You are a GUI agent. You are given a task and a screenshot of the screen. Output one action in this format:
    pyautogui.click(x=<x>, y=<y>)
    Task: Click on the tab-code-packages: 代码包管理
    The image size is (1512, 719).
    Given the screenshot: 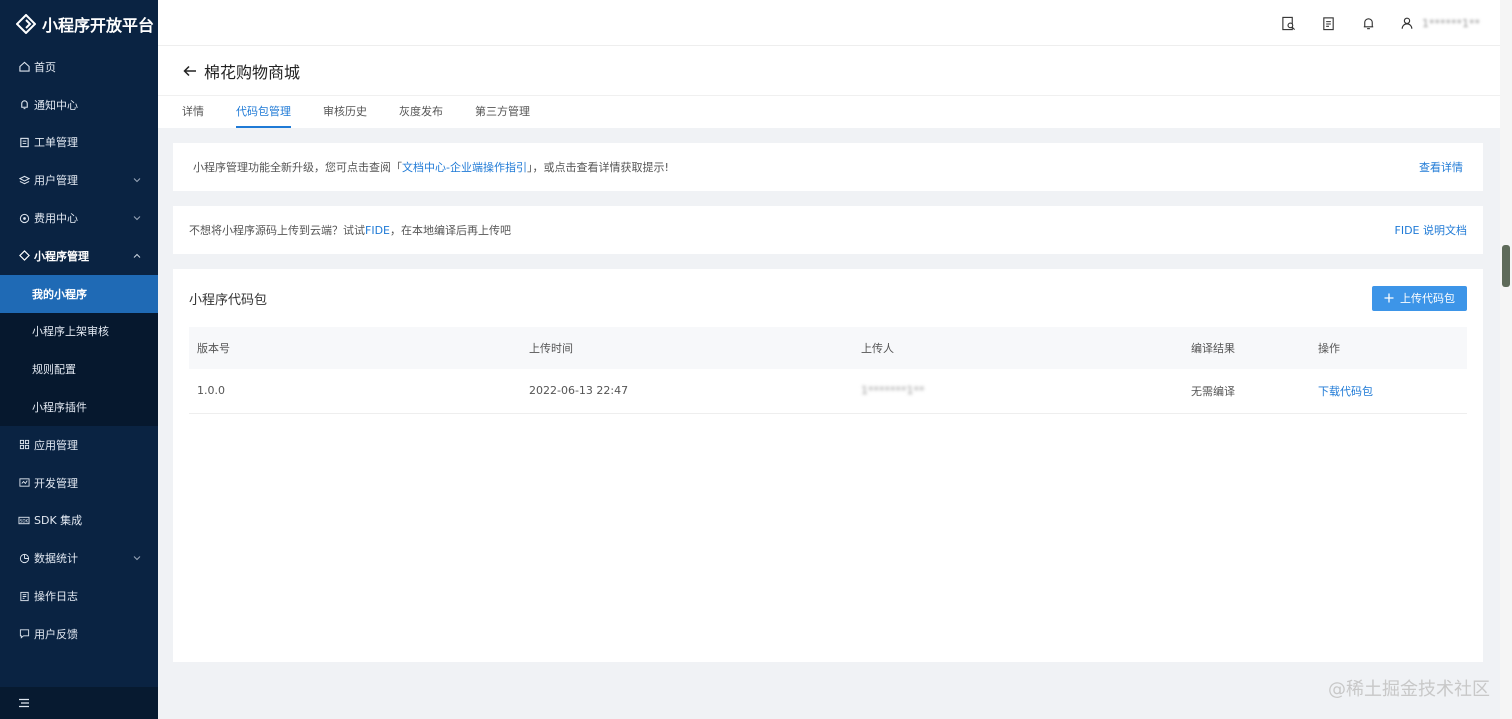 What is the action you would take?
    pyautogui.click(x=263, y=112)
    